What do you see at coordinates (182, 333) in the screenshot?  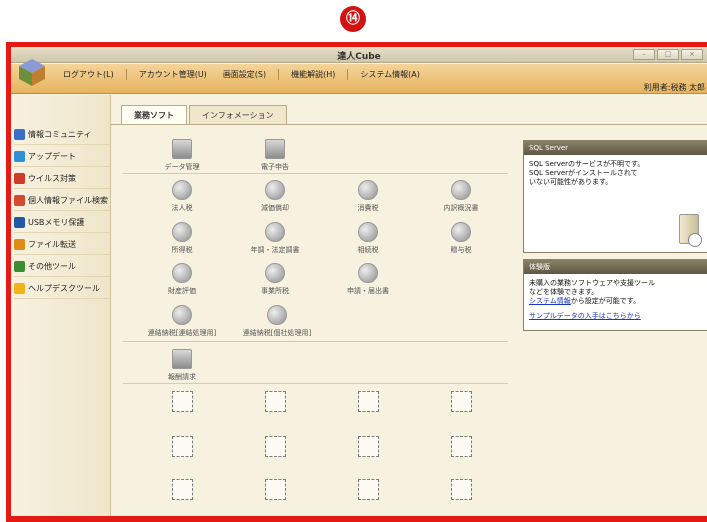 I see `app-label: 連結納税[連結処理用]` at bounding box center [182, 333].